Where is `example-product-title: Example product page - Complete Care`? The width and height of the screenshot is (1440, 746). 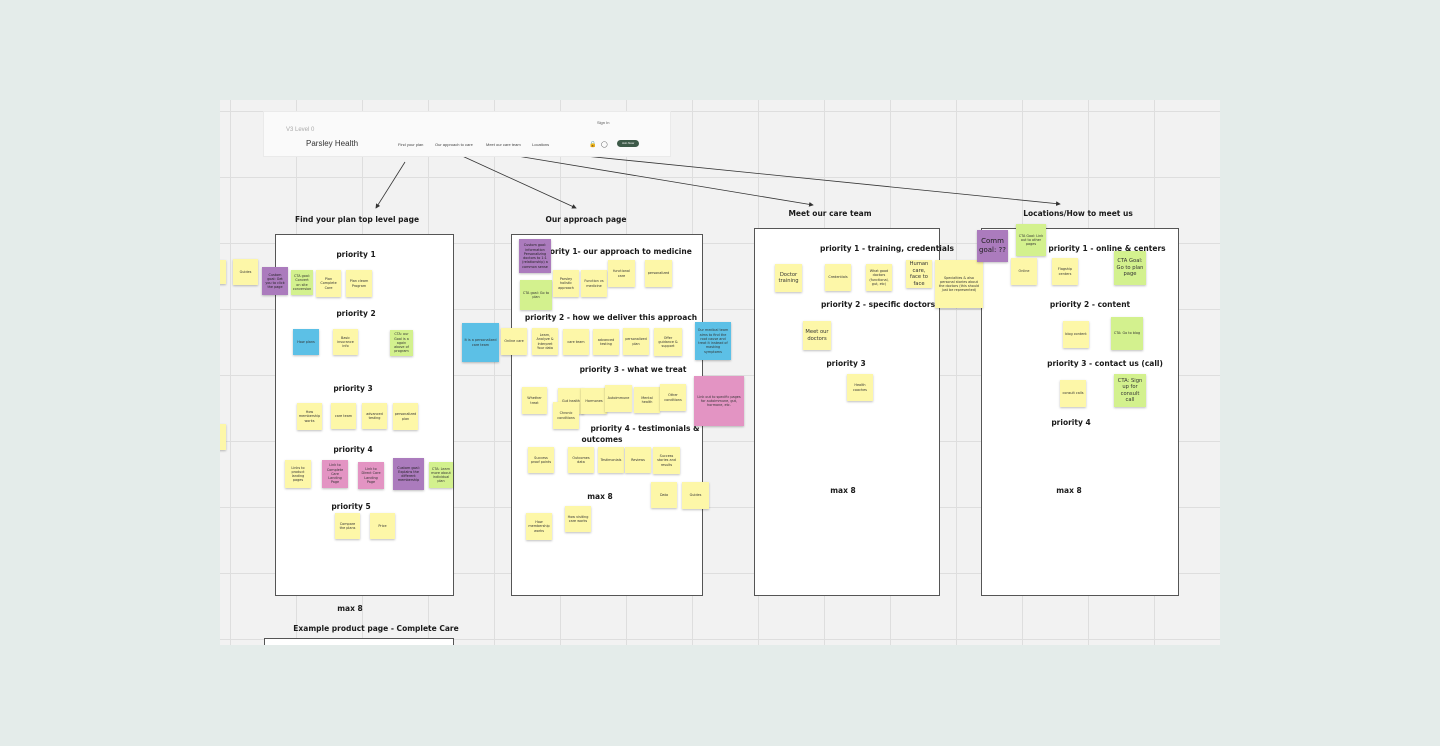
example-product-title: Example product page - Complete Care is located at coordinates (376, 628).